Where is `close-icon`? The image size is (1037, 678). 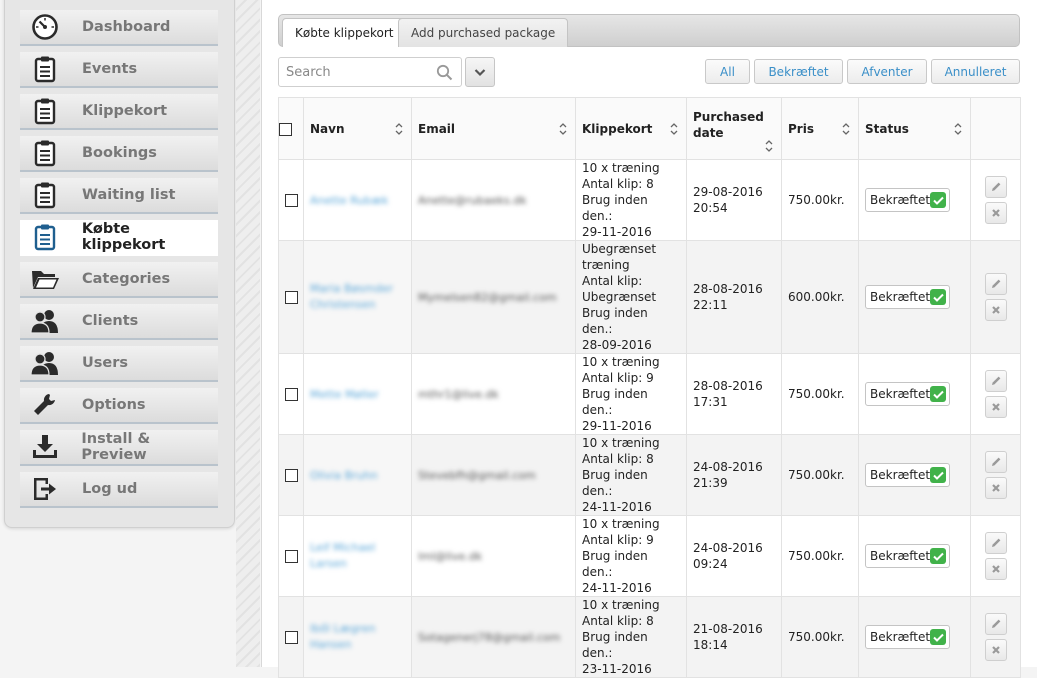 close-icon is located at coordinates (995, 213).